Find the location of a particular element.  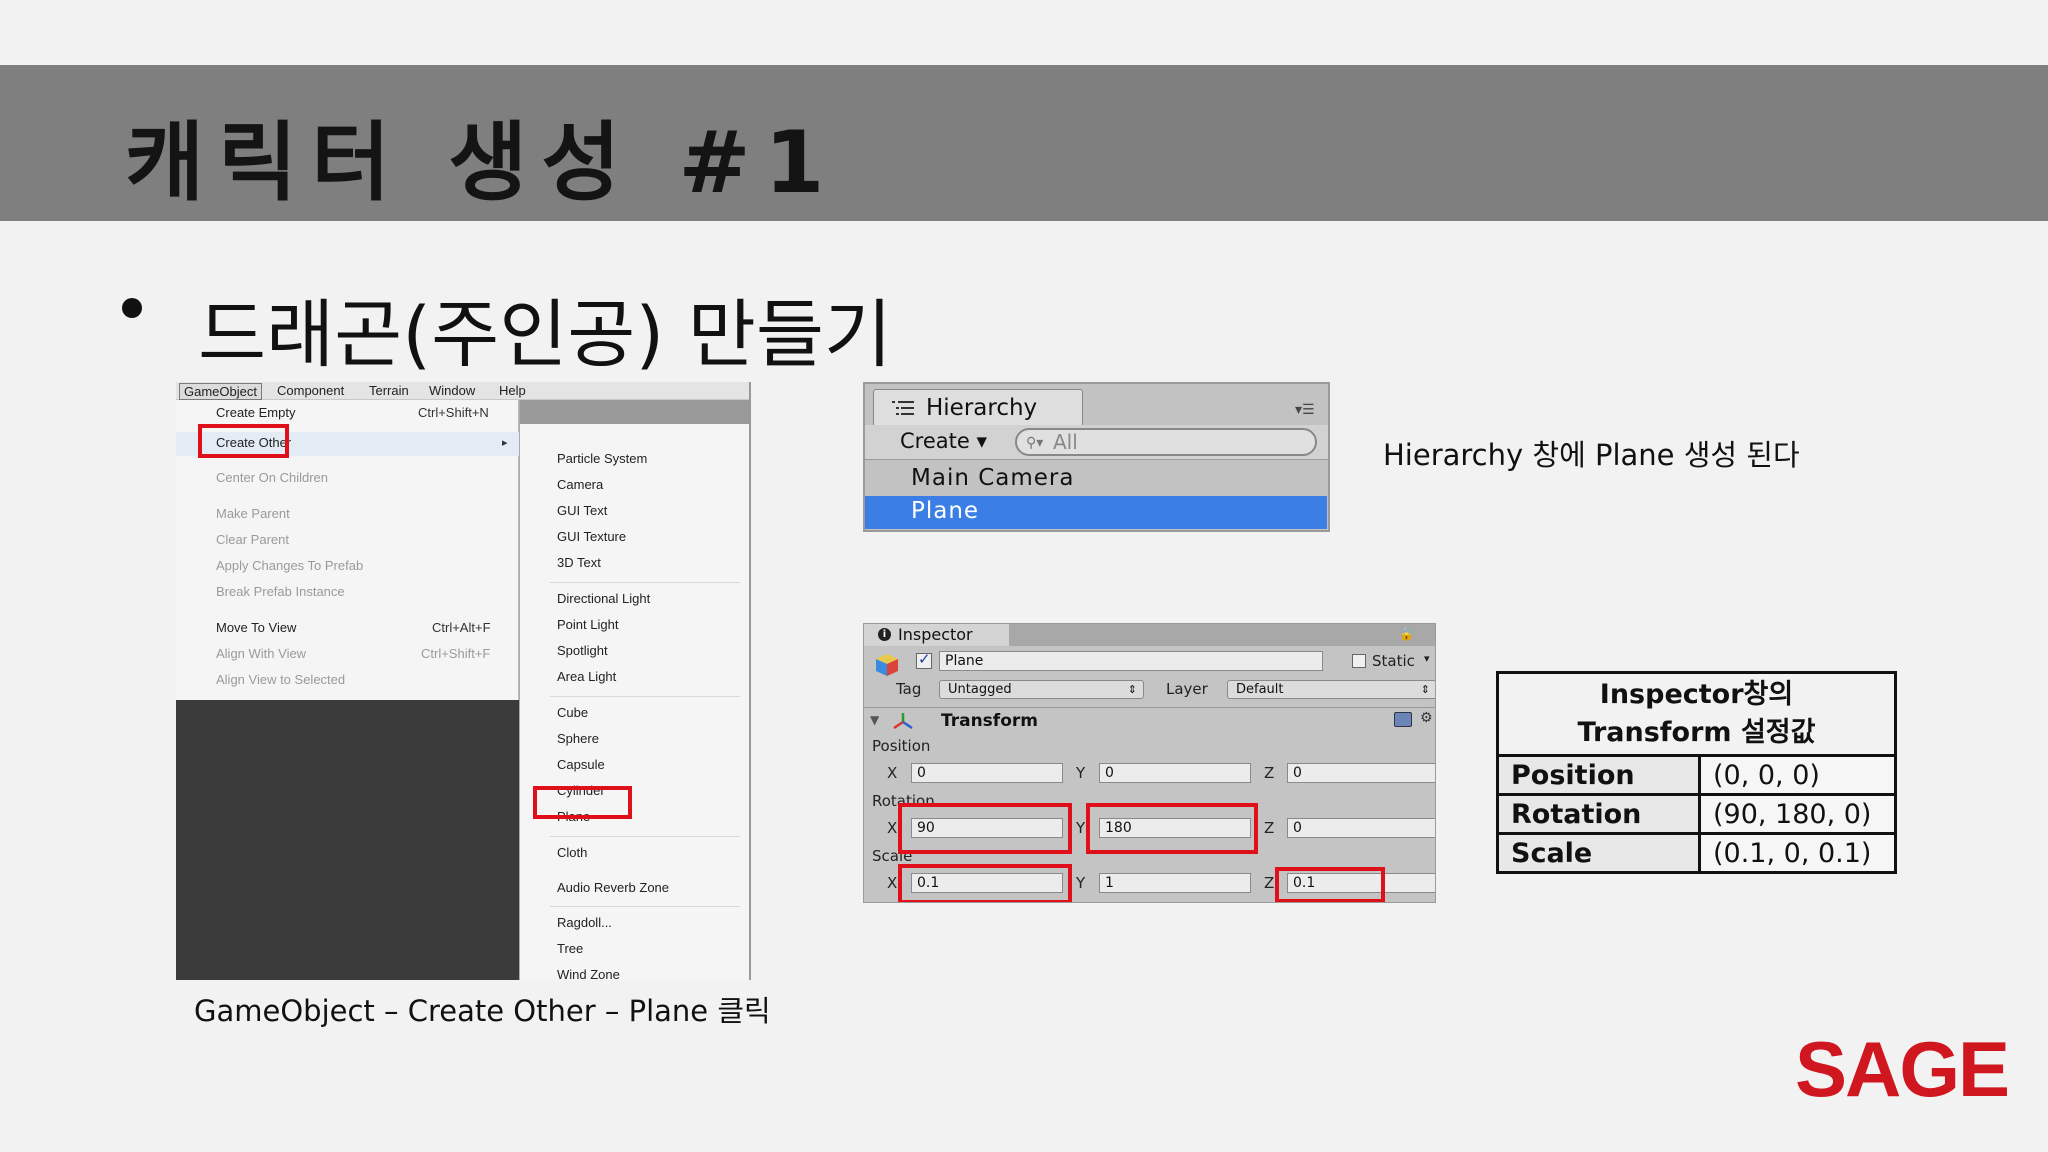

submenu-item-spotlight: Spotlight is located at coordinates (582, 650).